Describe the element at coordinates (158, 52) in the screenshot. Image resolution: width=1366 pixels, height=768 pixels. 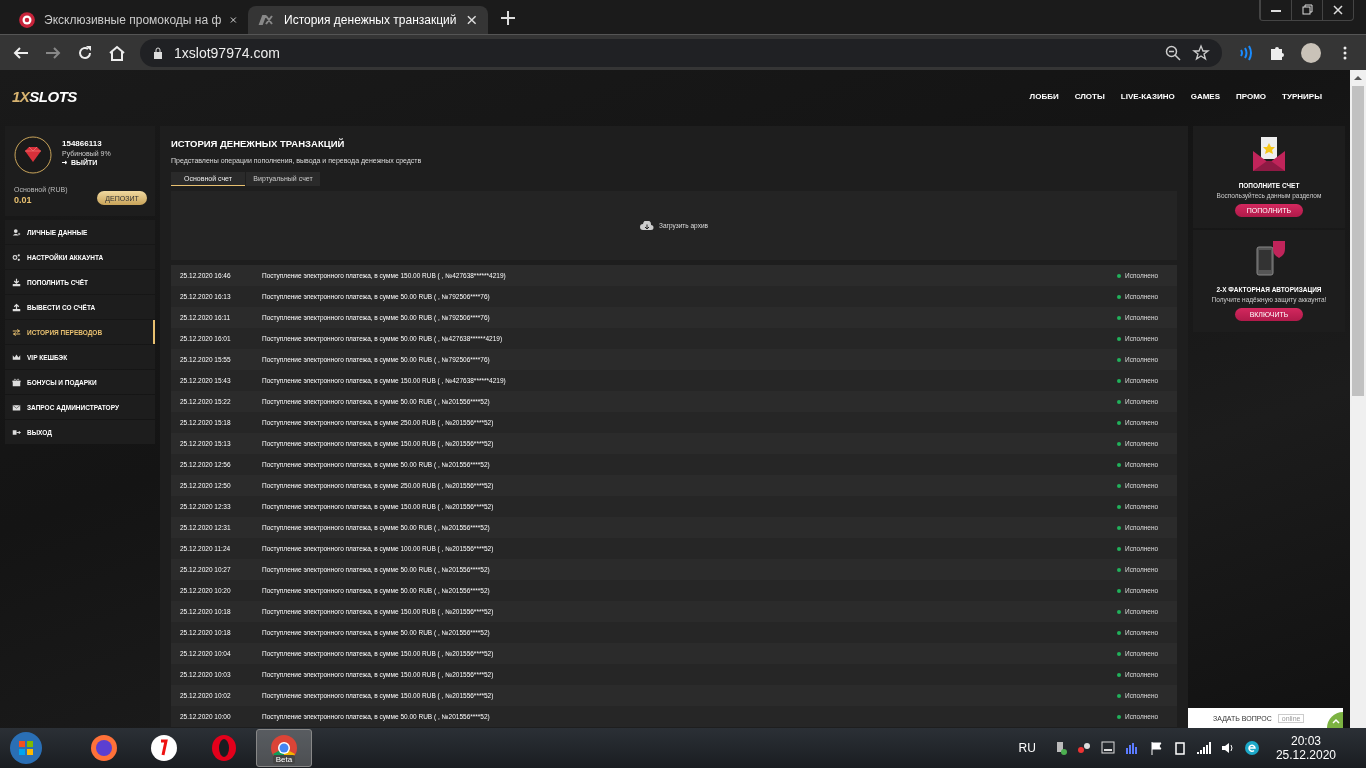
I see `lock-icon` at that location.